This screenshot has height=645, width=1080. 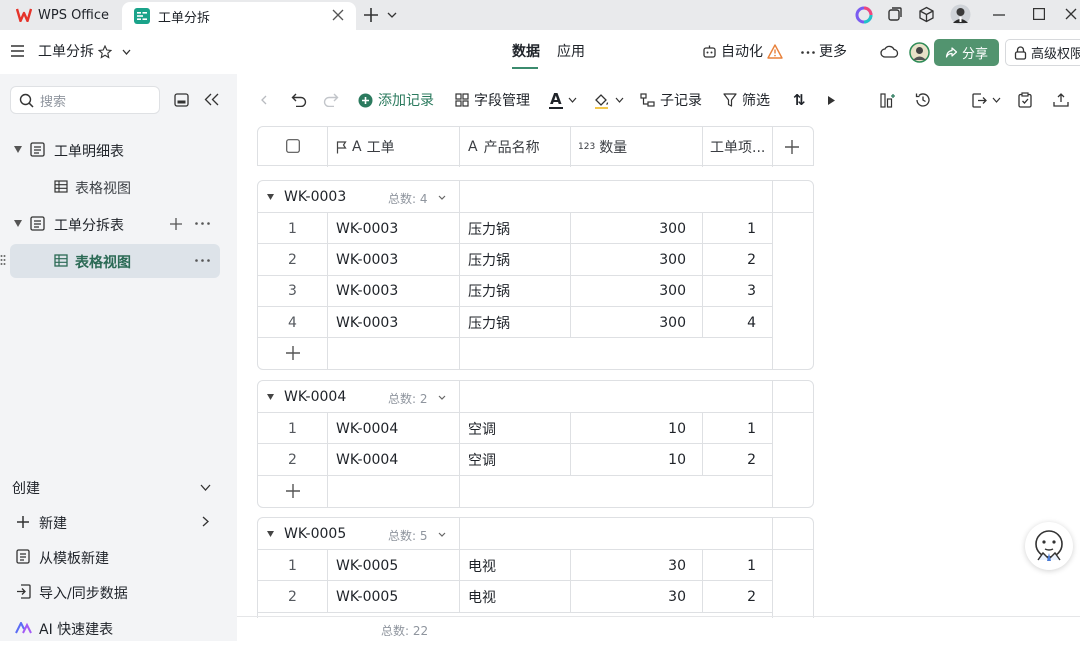 I want to click on add-view-icon, so click(x=176, y=224).